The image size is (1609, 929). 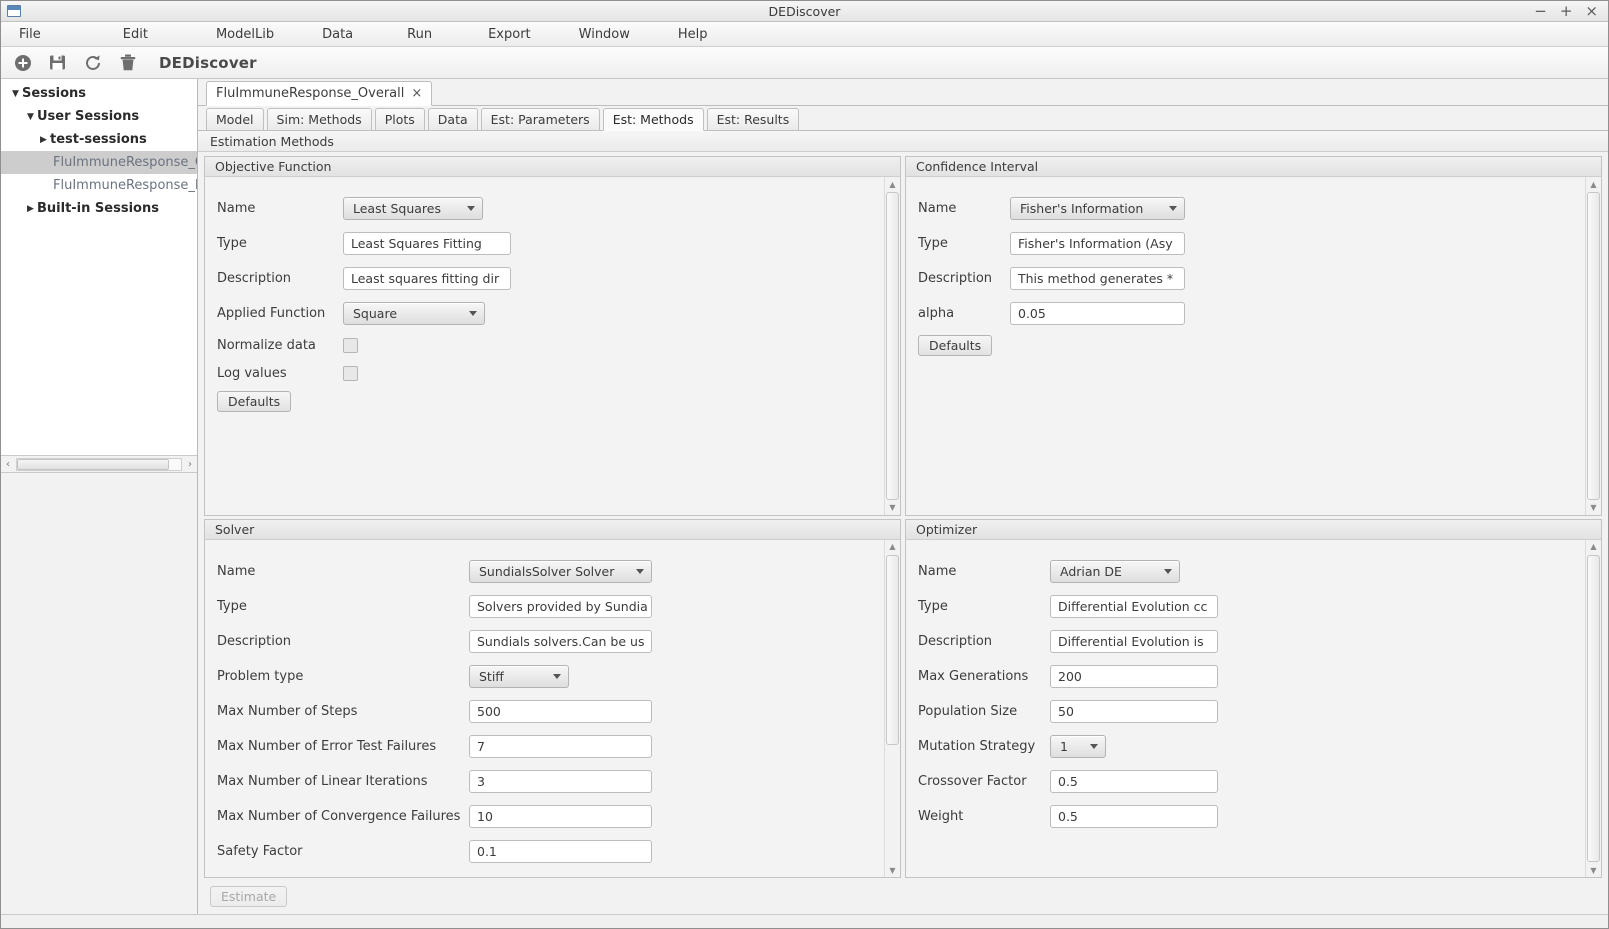 I want to click on maximize-icon: +, so click(x=1566, y=11).